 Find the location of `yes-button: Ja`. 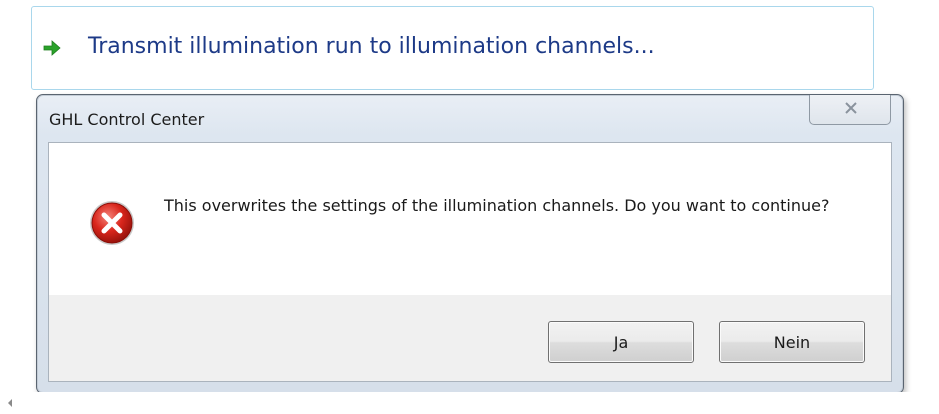

yes-button: Ja is located at coordinates (621, 342).